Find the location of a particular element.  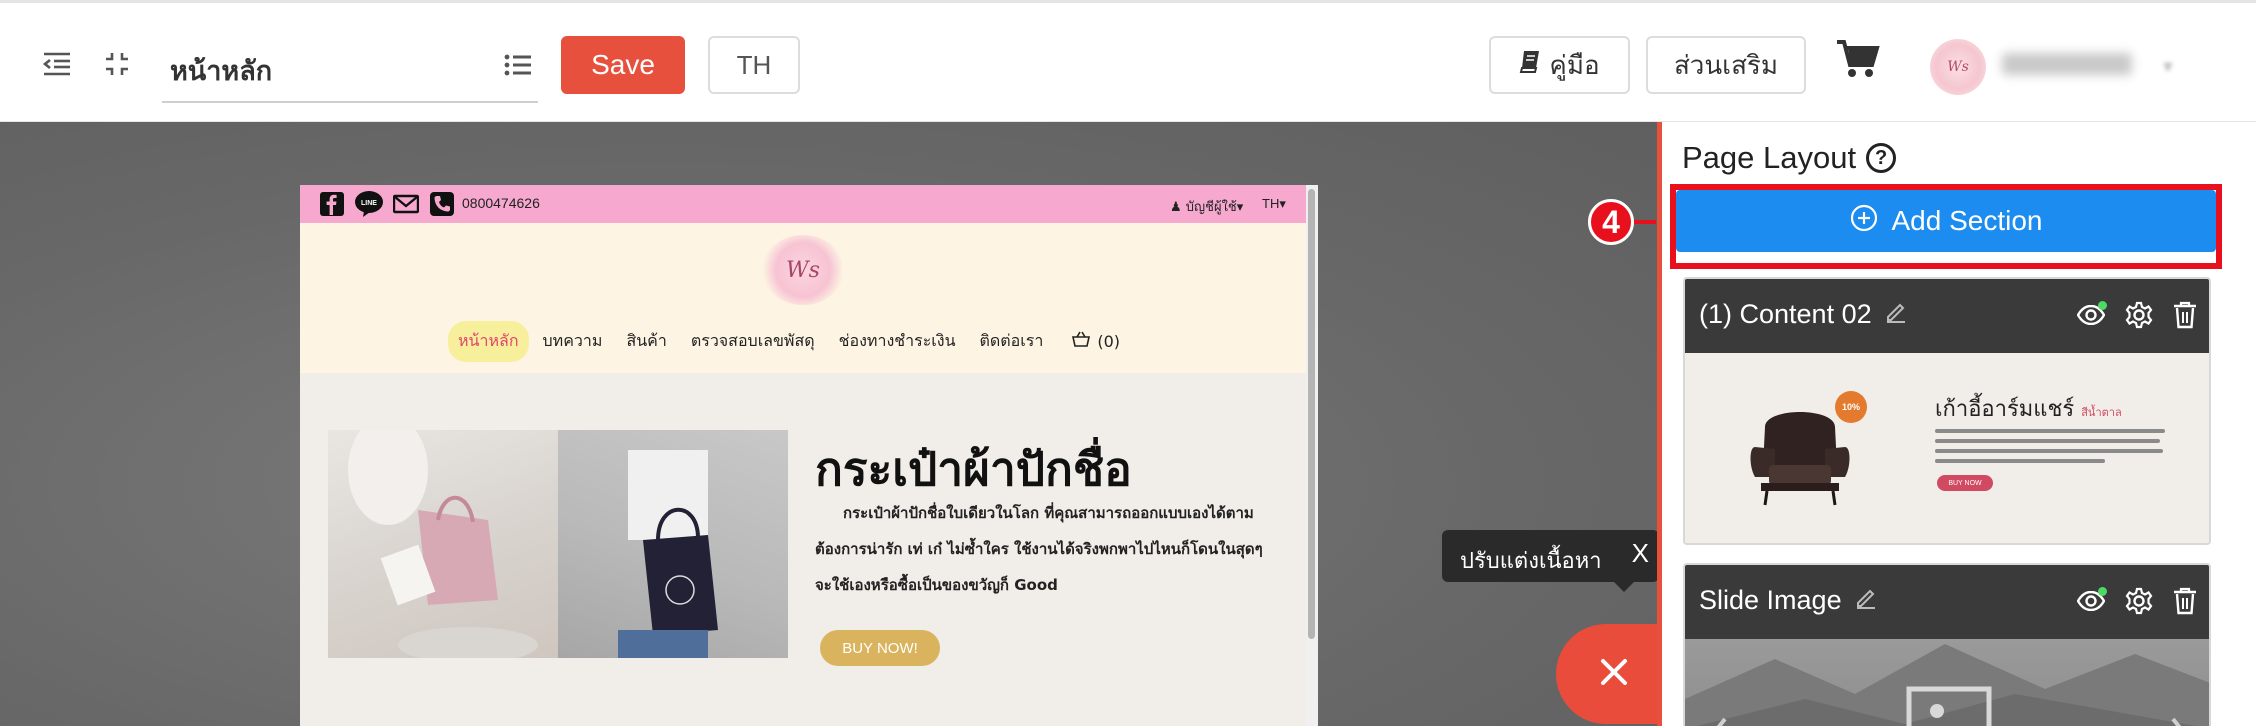

list-icon is located at coordinates (518, 67).